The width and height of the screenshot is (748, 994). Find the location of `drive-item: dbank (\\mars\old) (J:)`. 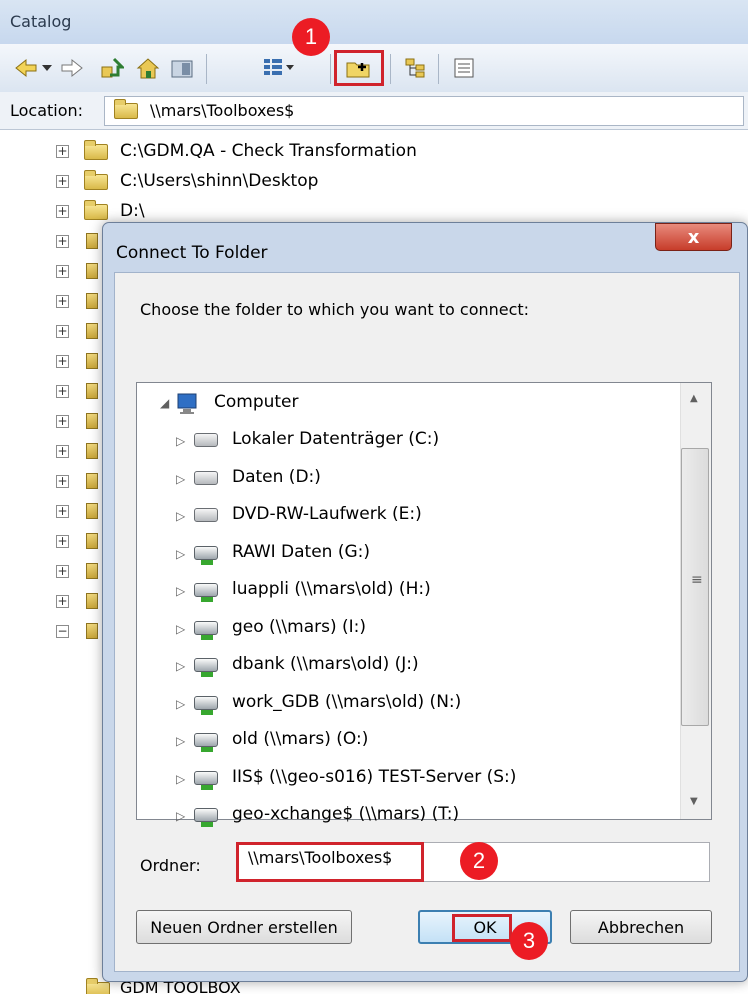

drive-item: dbank (\\mars\old) (J:) is located at coordinates (325, 664).